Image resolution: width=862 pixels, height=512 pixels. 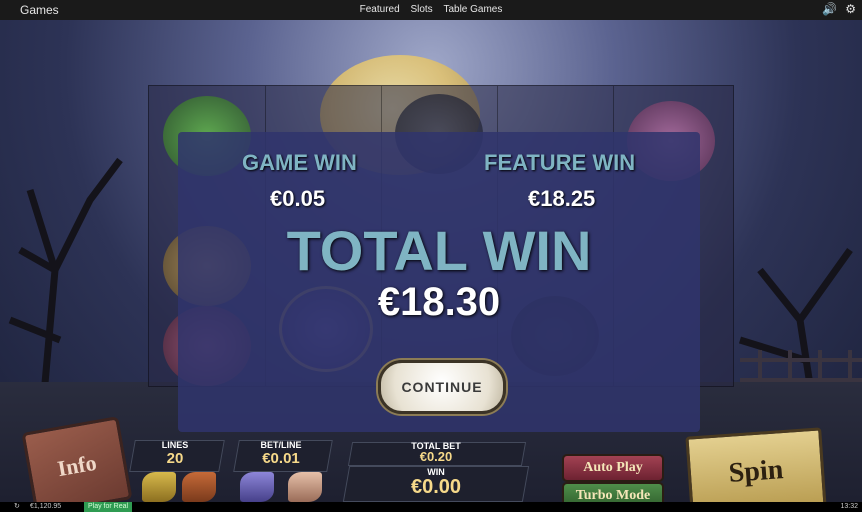 What do you see at coordinates (829, 9) in the screenshot?
I see `speaker-icon: 🔊` at bounding box center [829, 9].